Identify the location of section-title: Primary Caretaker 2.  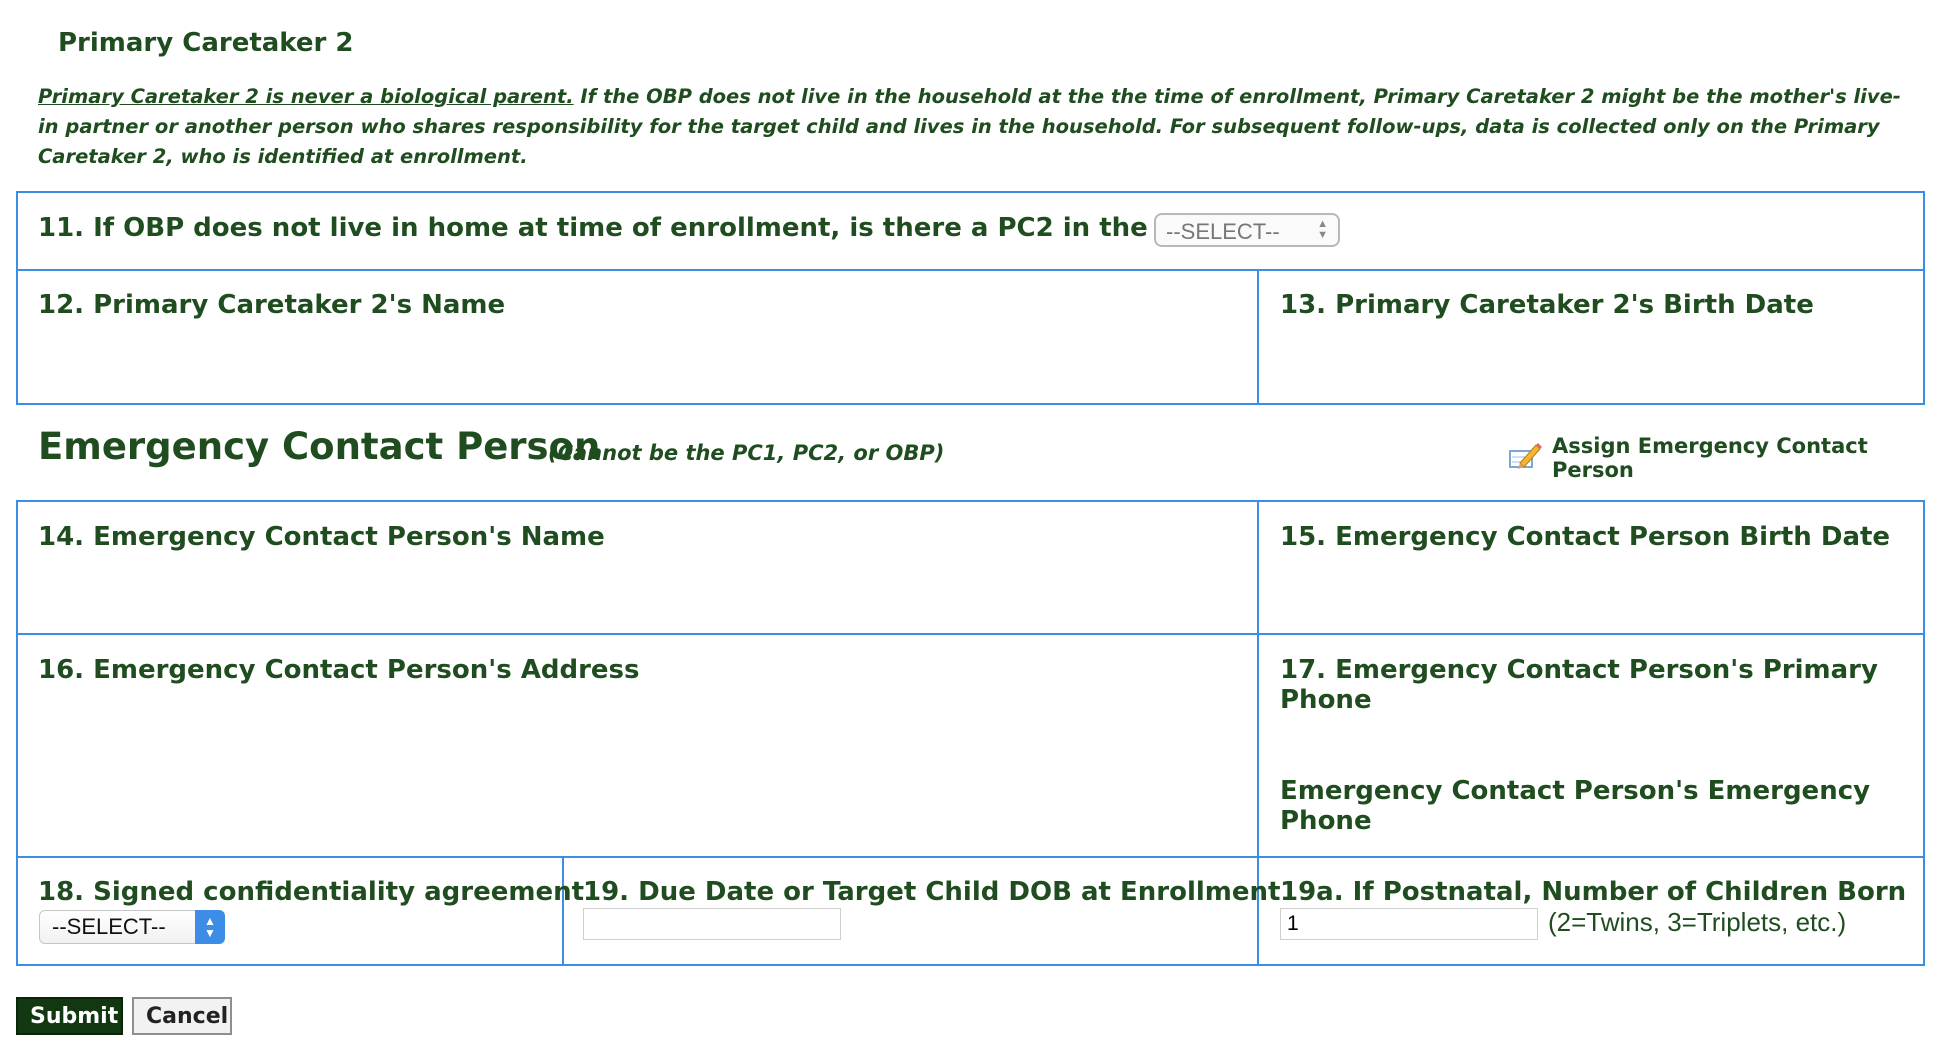
(206, 43).